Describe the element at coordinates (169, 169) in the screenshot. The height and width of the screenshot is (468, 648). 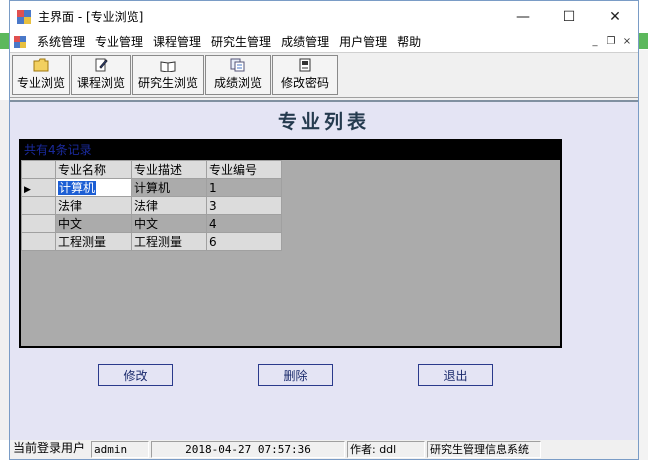
I see `column-header: 专业描述` at that location.